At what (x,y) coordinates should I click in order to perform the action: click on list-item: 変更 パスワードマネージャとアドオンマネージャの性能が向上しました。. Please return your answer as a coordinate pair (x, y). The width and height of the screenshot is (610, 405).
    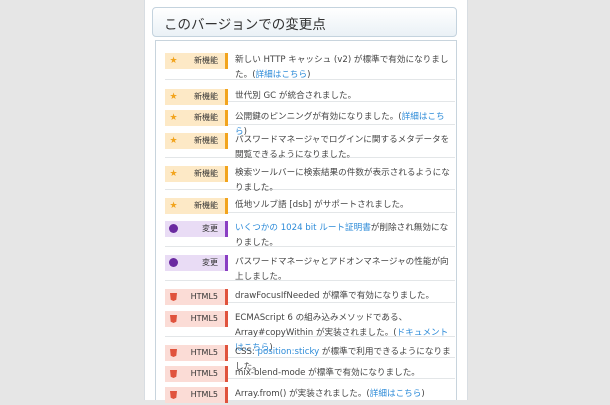
    Looking at the image, I should click on (310, 264).